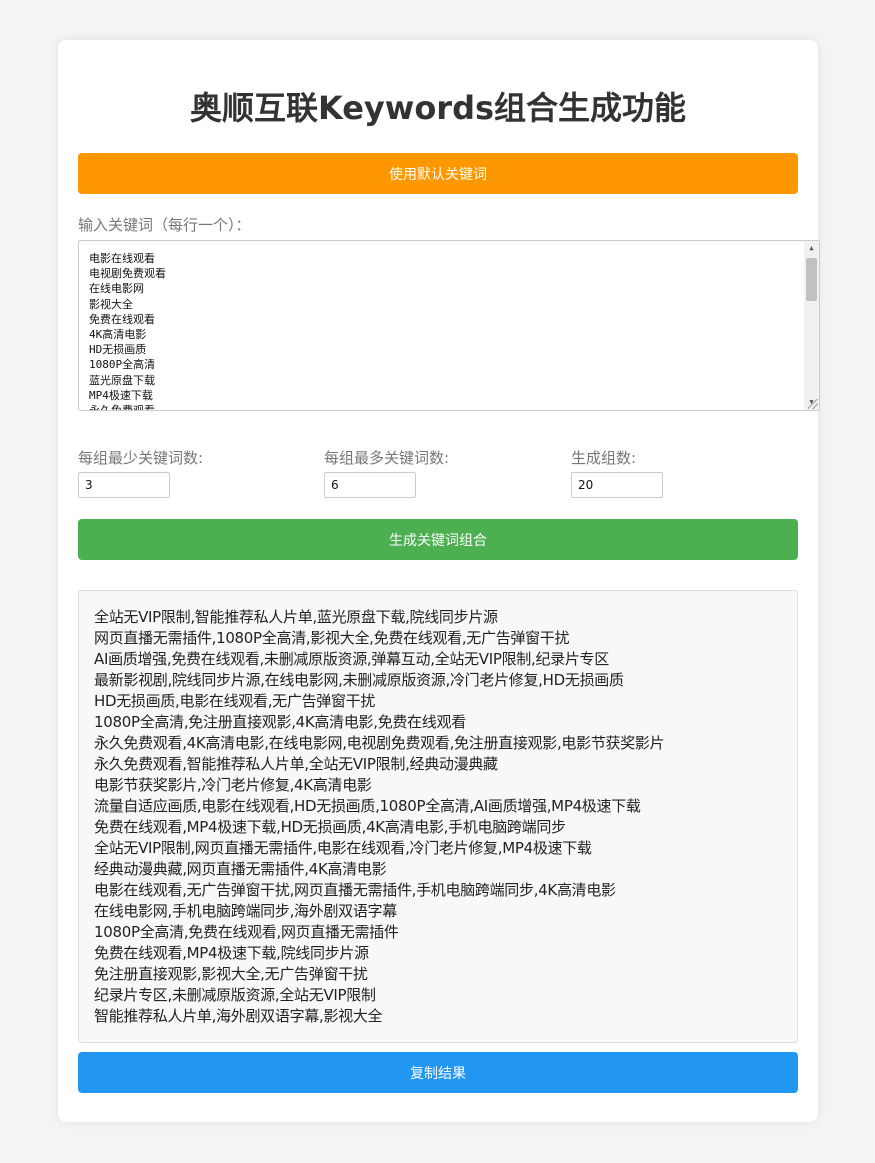 The height and width of the screenshot is (1163, 875). I want to click on result-line: 免费在线观看,MP4极速下载,院线同步片源, so click(231, 953).